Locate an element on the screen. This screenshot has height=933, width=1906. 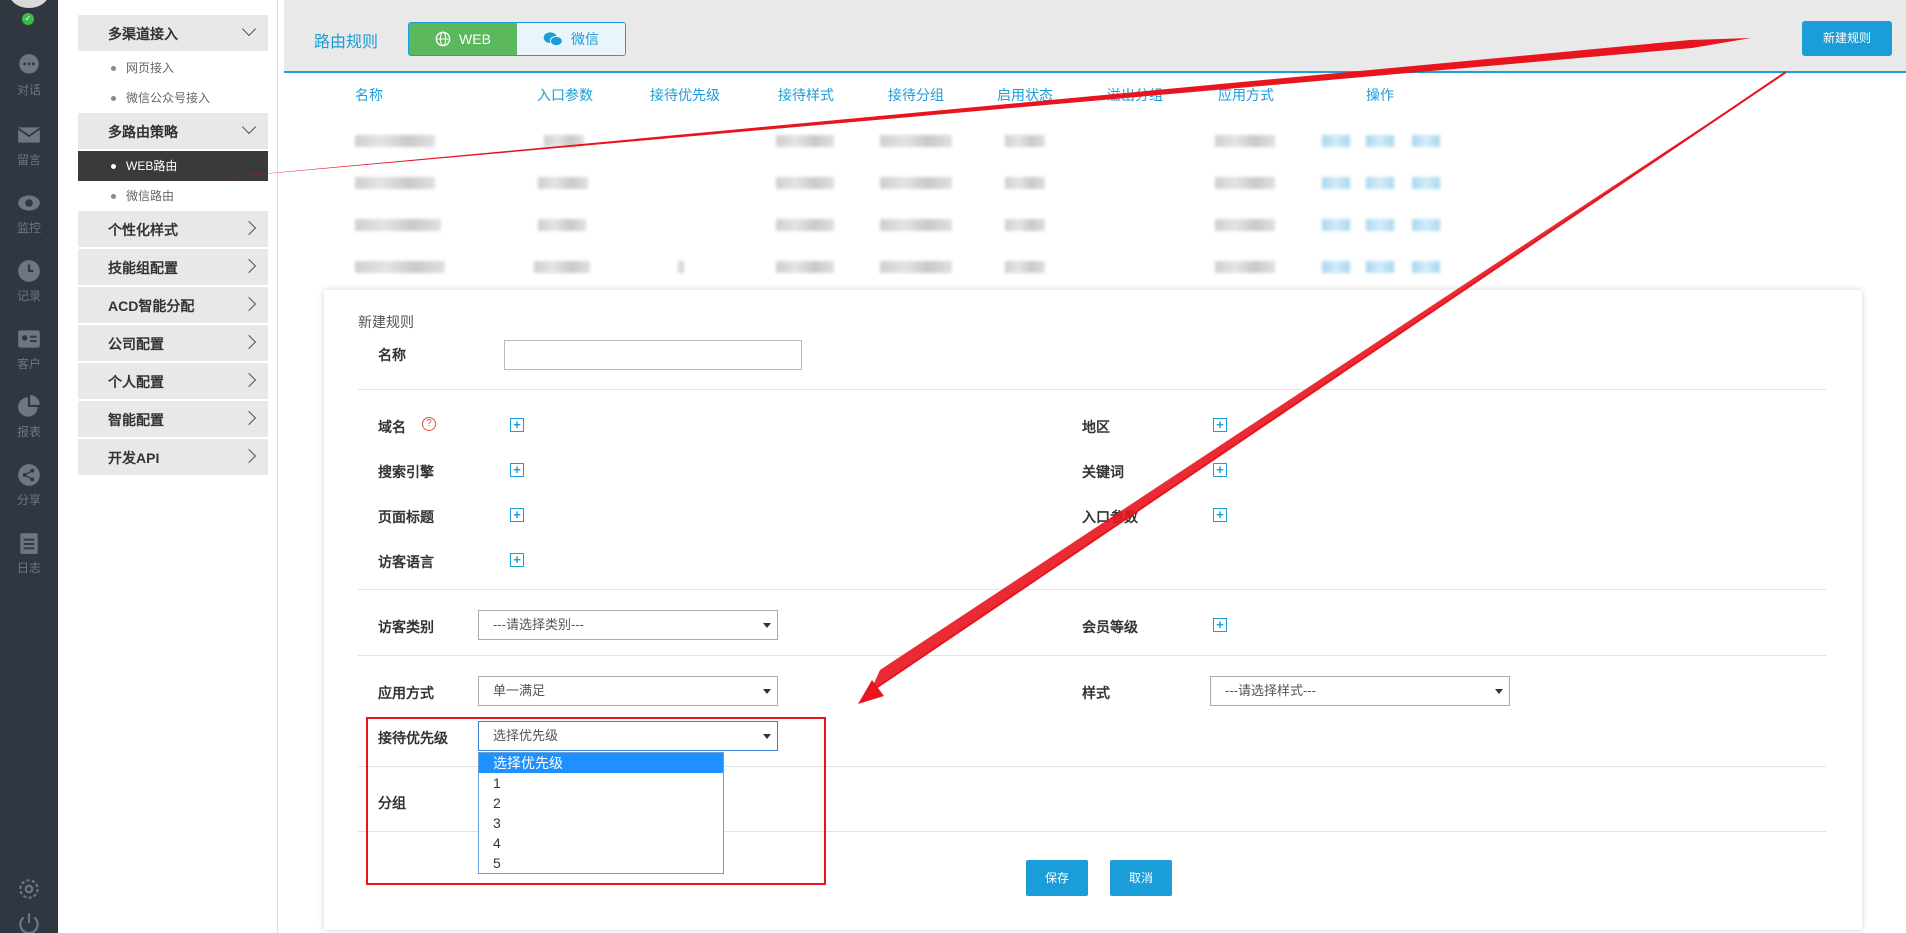
rail-item-monitor: 监控 is located at coordinates (29, 213).